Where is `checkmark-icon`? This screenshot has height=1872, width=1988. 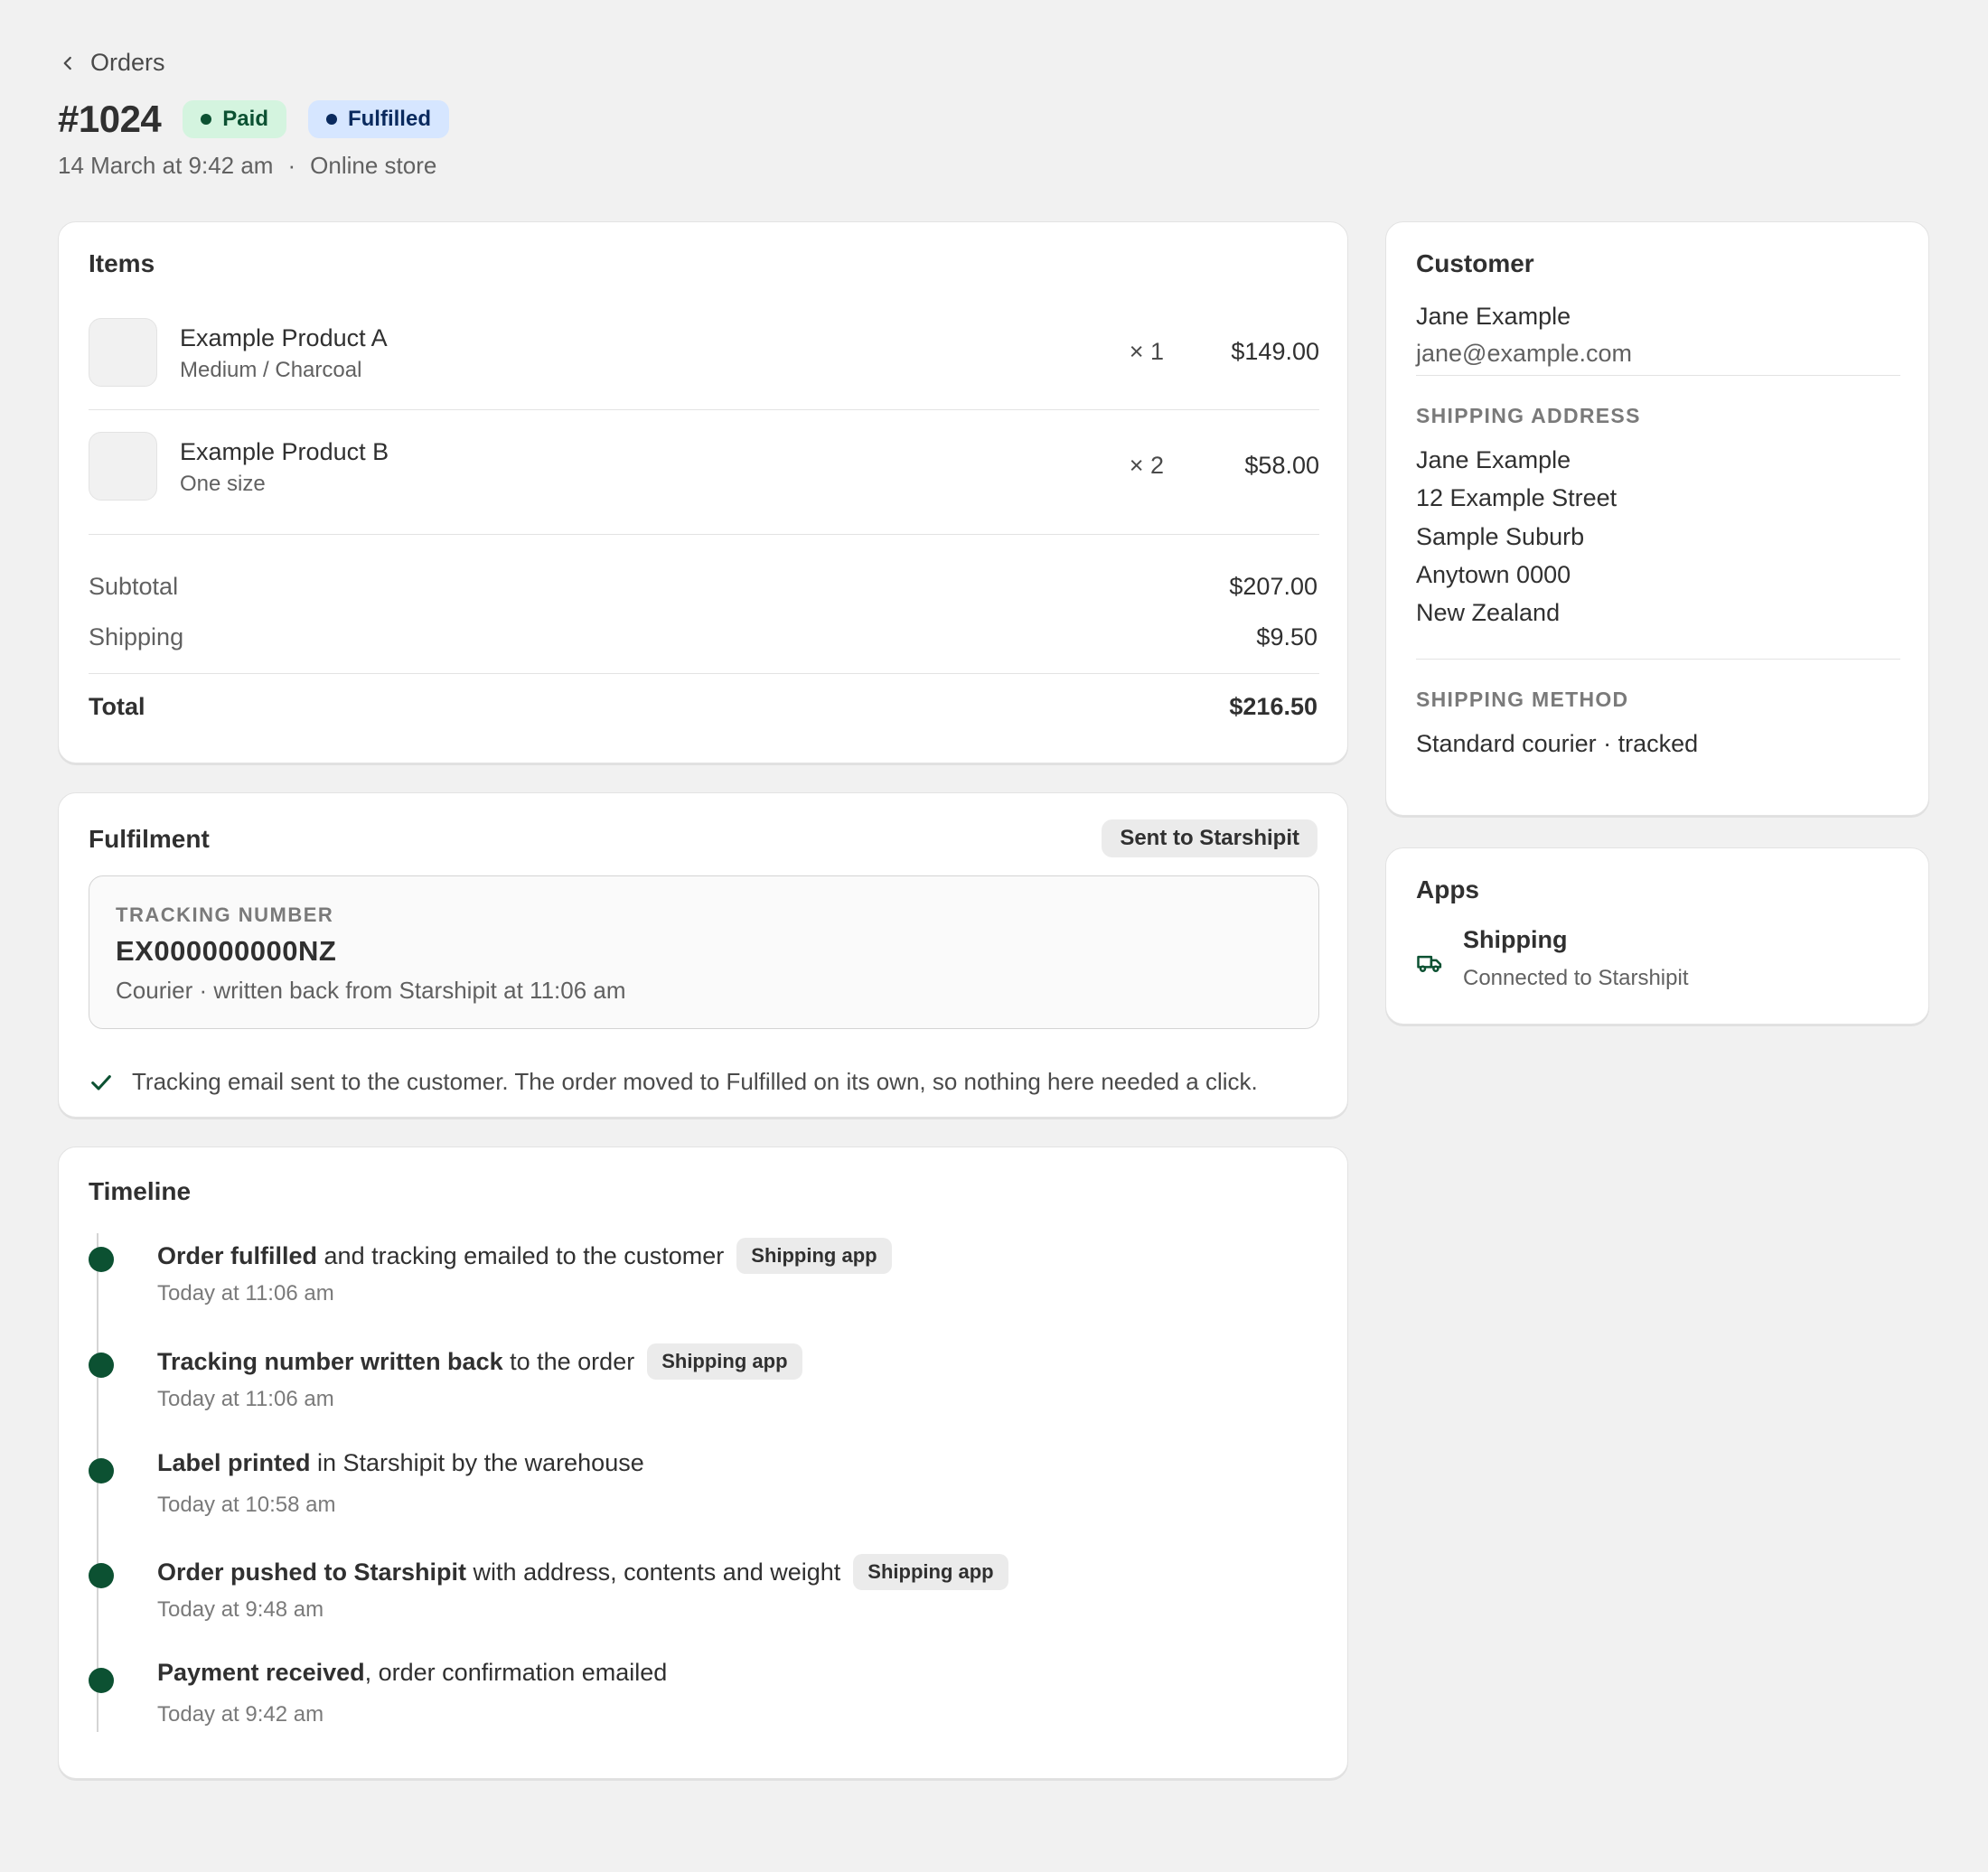 checkmark-icon is located at coordinates (101, 1082).